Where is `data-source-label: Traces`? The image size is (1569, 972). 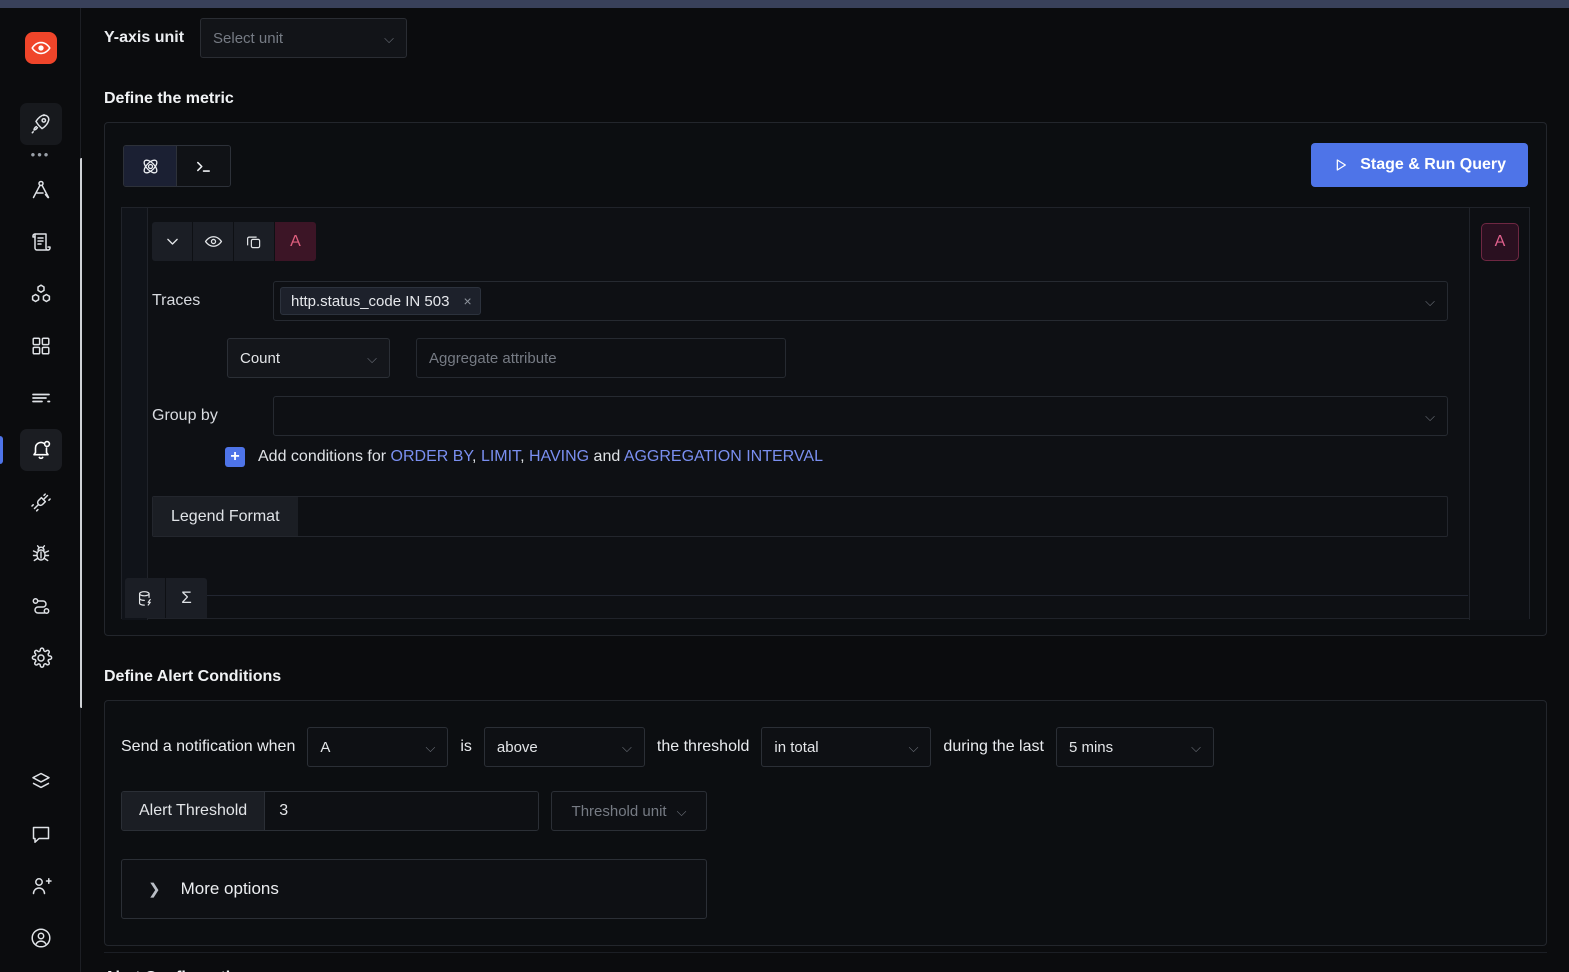
data-source-label: Traces is located at coordinates (176, 300).